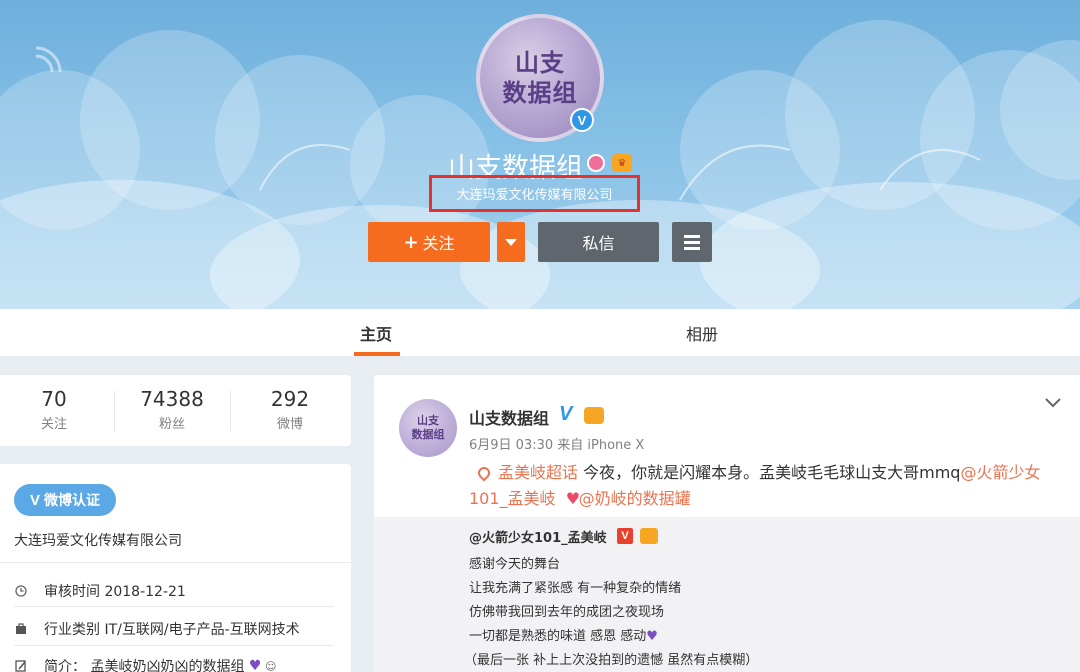 The width and height of the screenshot is (1080, 672). I want to click on counts-card: 70 关注 74388 粉丝 292 微博, so click(175, 410).